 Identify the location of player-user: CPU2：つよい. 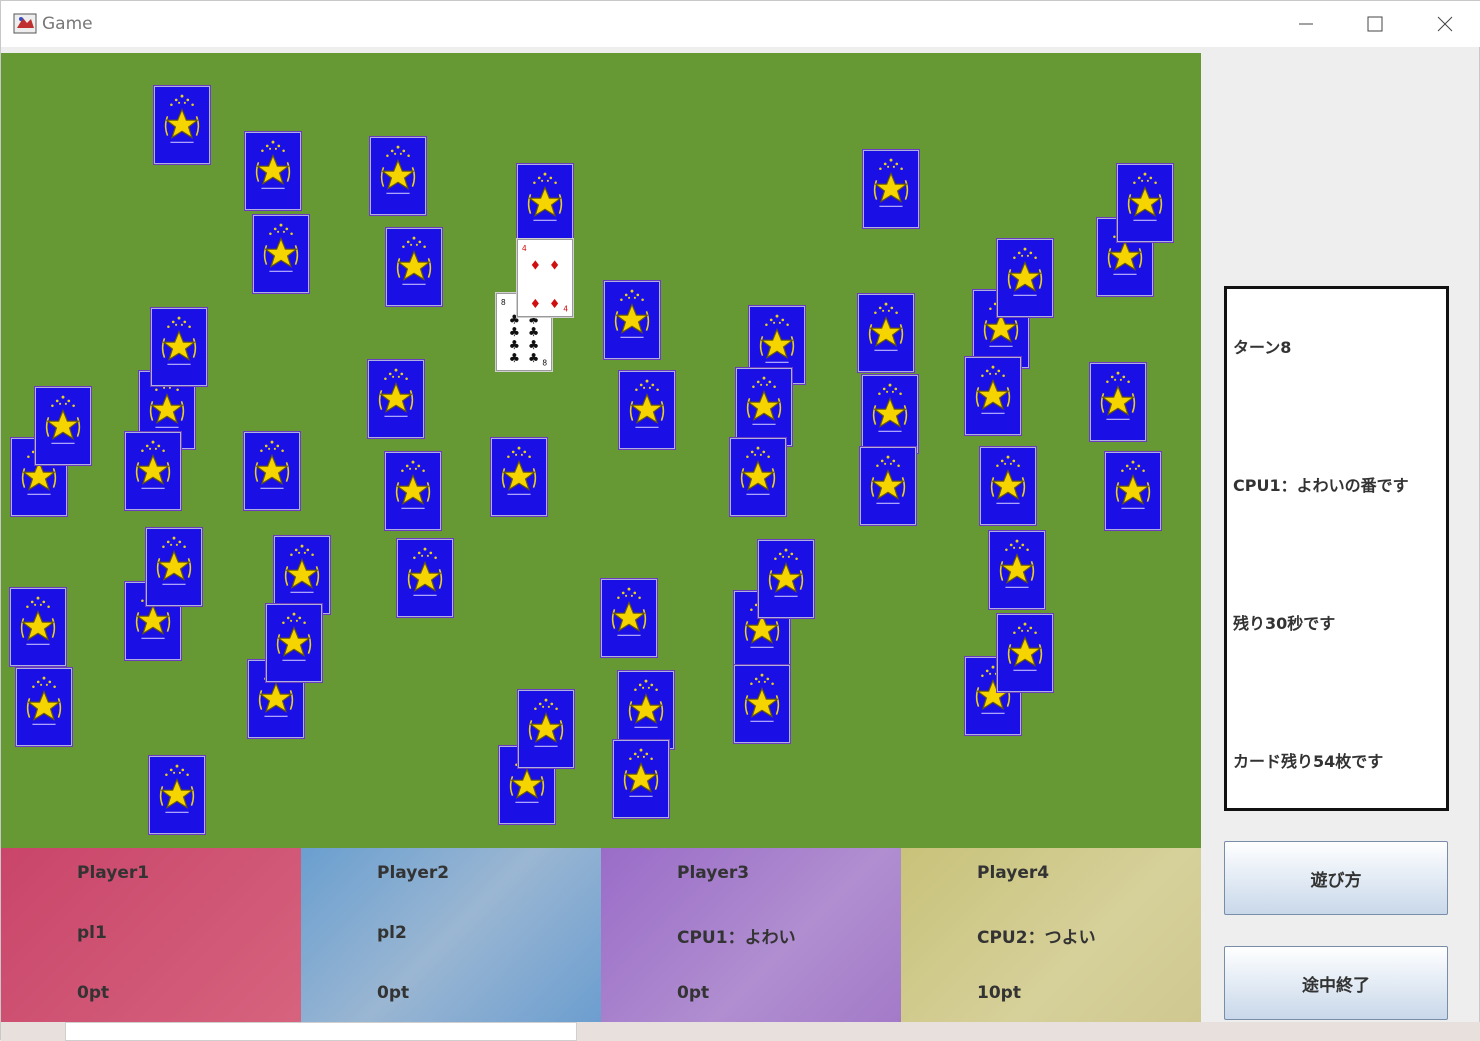
(1036, 938).